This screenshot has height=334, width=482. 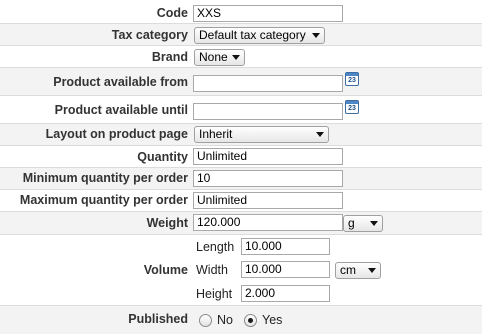 What do you see at coordinates (149, 35) in the screenshot?
I see `tax-category-label: Tax category` at bounding box center [149, 35].